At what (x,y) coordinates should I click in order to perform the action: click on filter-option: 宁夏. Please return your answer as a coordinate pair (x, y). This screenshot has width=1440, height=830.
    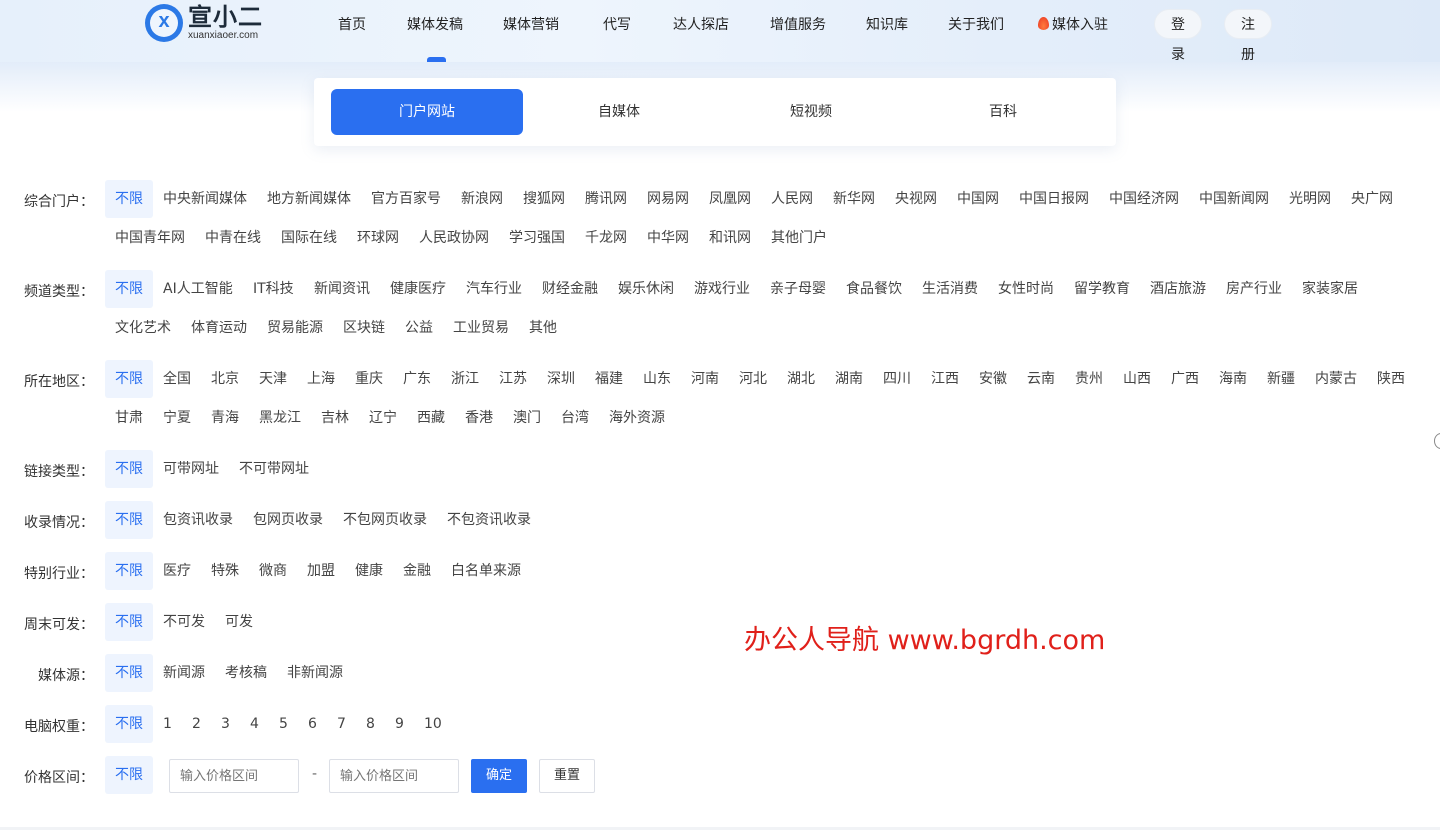
    Looking at the image, I should click on (177, 418).